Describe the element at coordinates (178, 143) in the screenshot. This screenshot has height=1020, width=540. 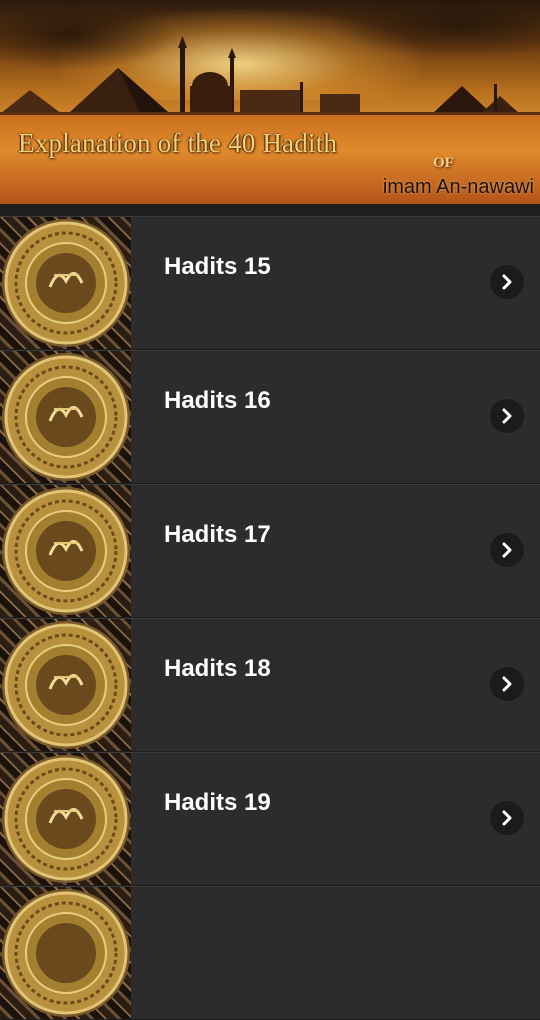
I see `app-title: Explanation of the 40 Hadith` at that location.